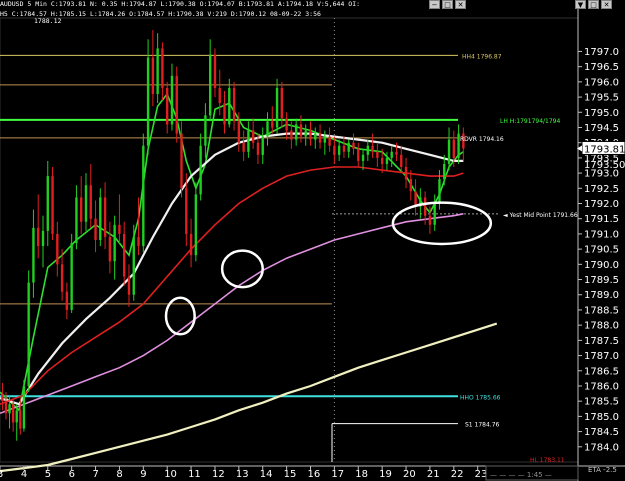 This screenshot has width=625, height=481. I want to click on x-axis-tick-label: 10, so click(170, 474).